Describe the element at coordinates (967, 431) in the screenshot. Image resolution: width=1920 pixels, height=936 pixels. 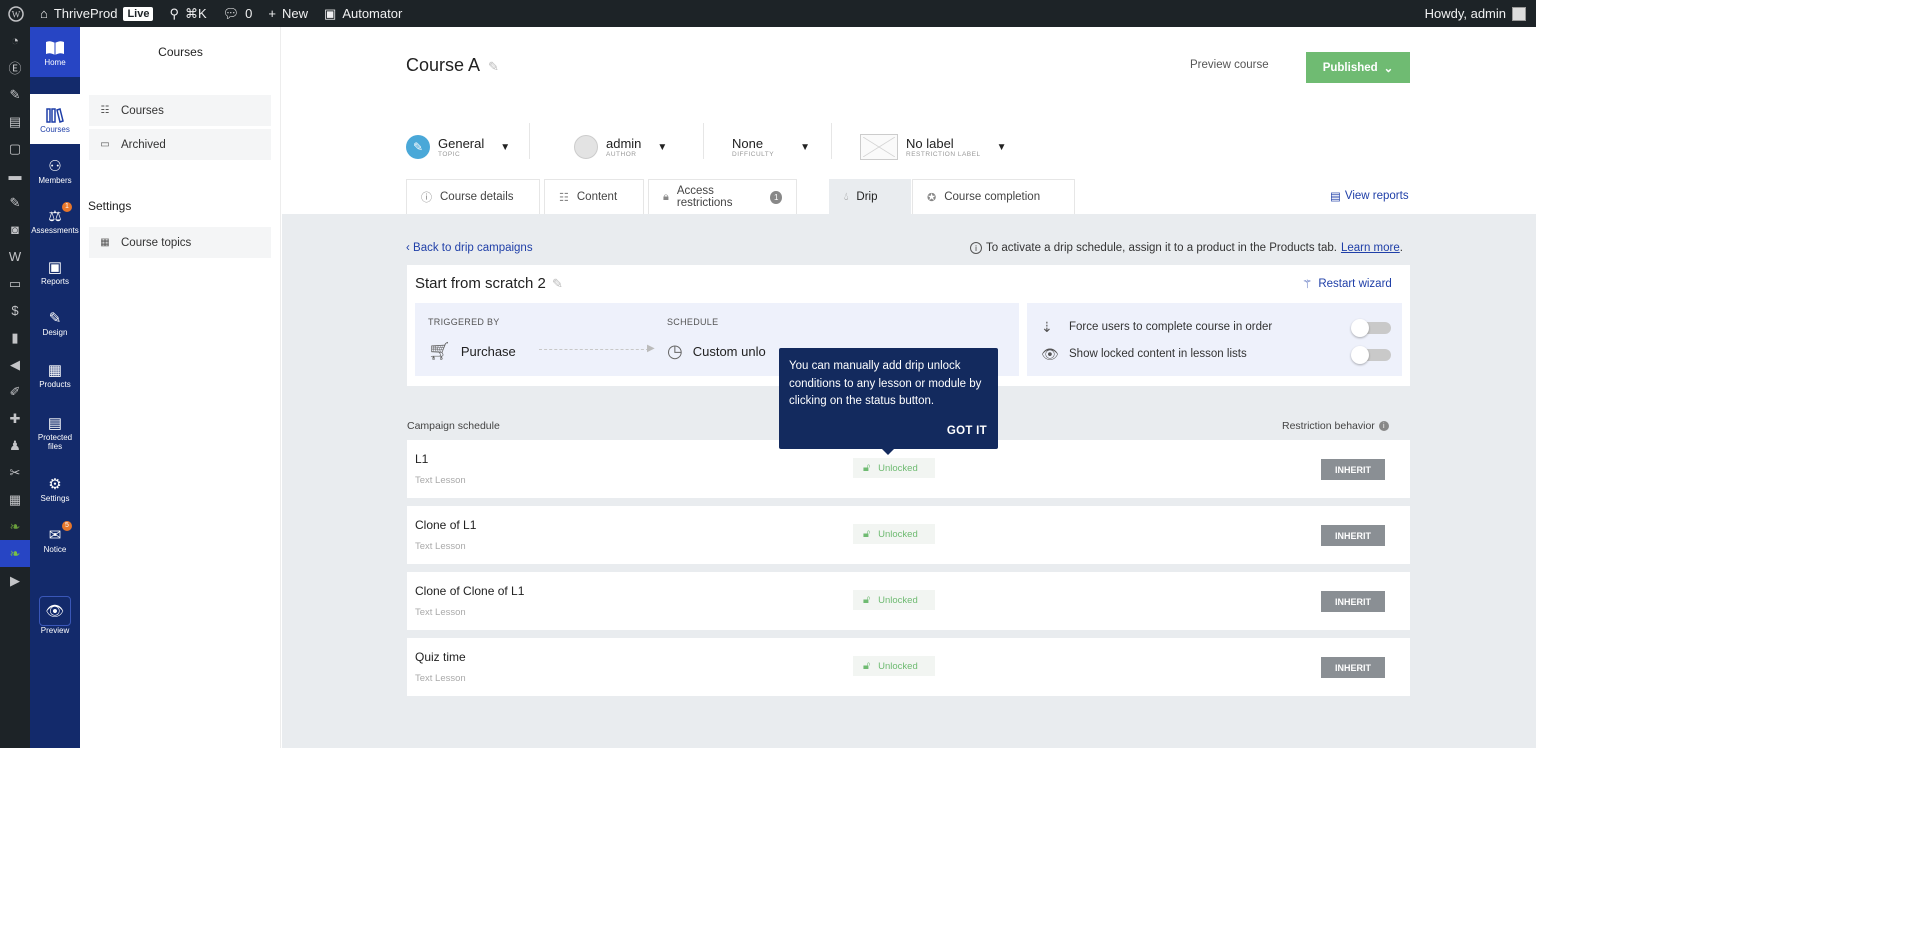
I see `got-it-button: GOT IT` at that location.